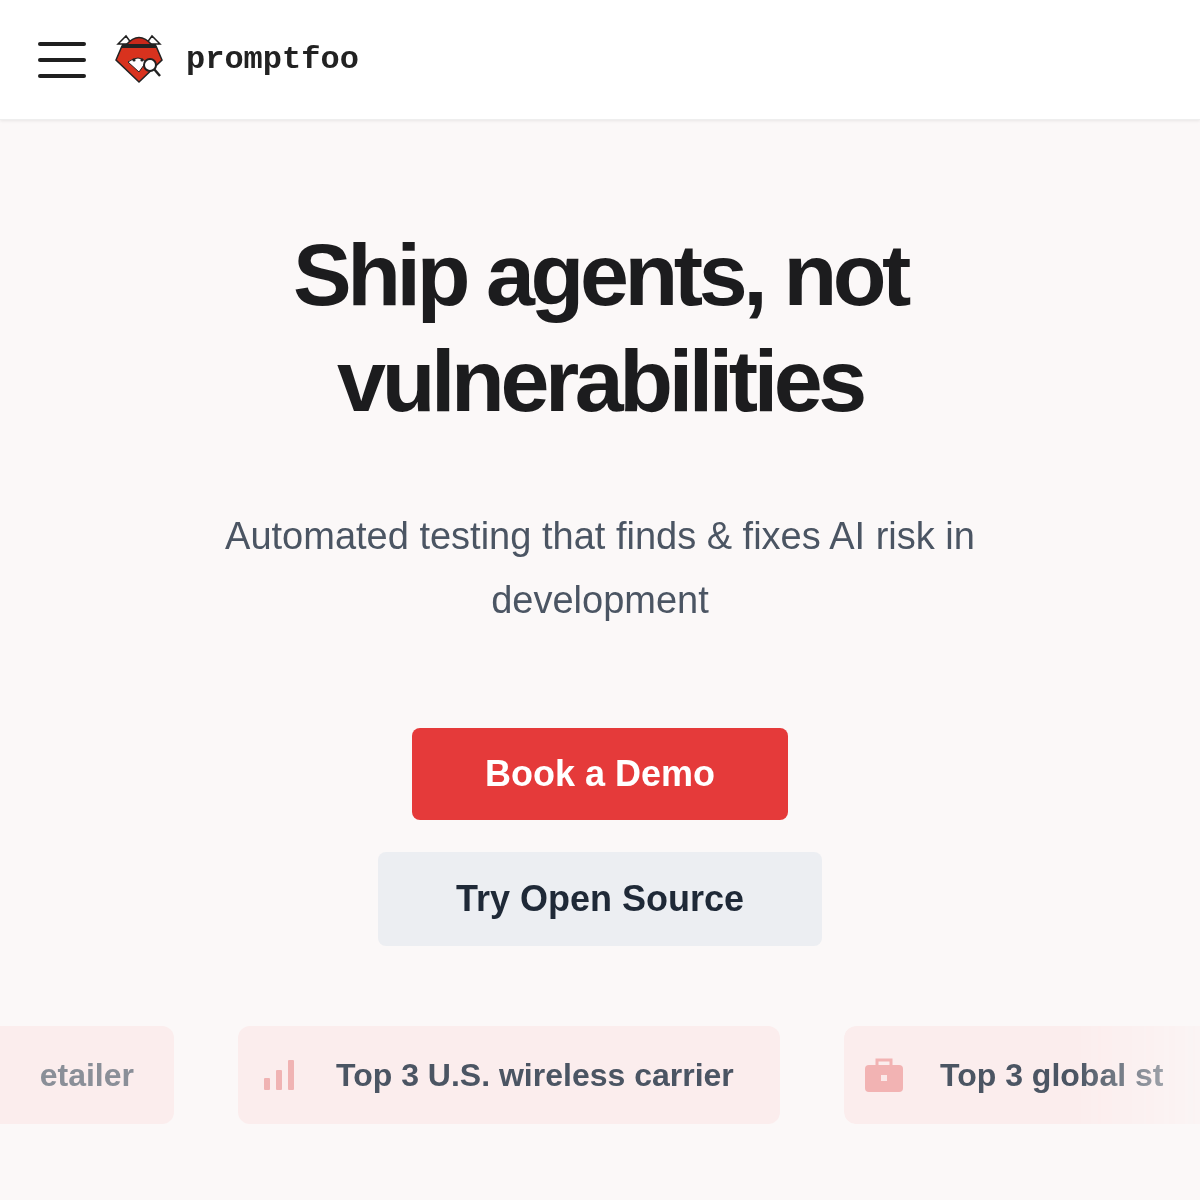  Describe the element at coordinates (272, 59) in the screenshot. I see `brand-name: promptfoo` at that location.